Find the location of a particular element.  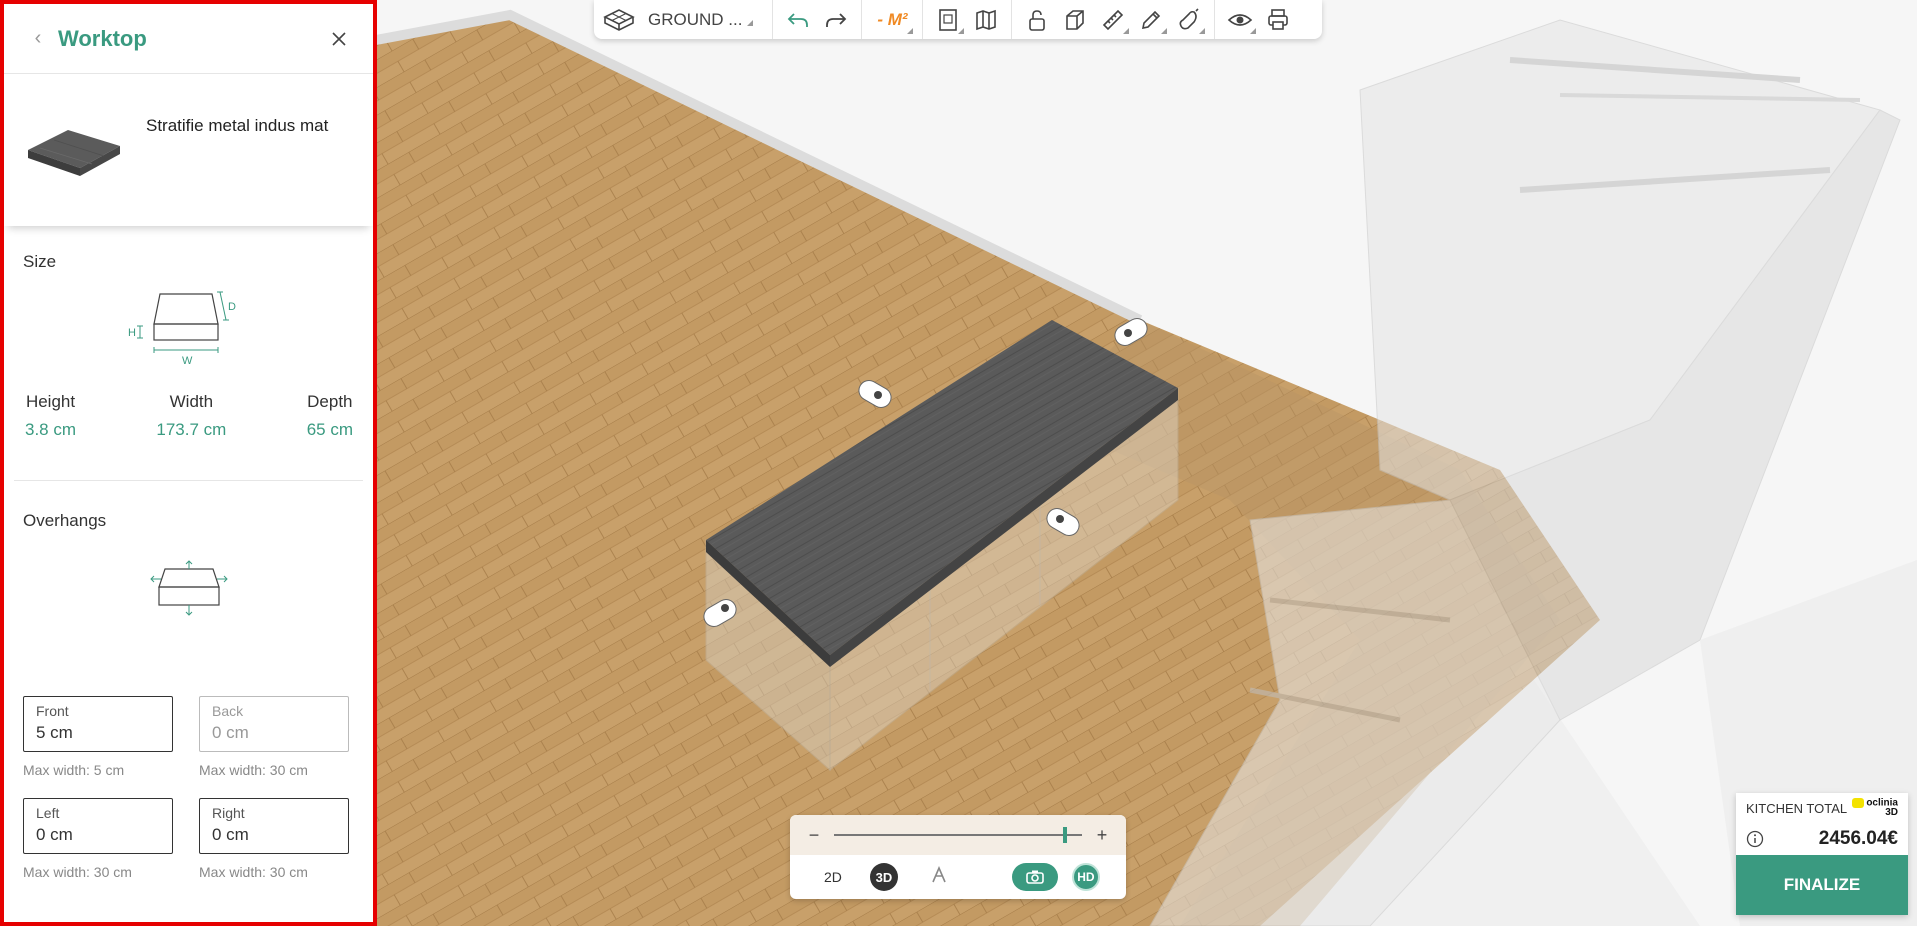

brand-logo: oclinia 3D is located at coordinates (1875, 808).